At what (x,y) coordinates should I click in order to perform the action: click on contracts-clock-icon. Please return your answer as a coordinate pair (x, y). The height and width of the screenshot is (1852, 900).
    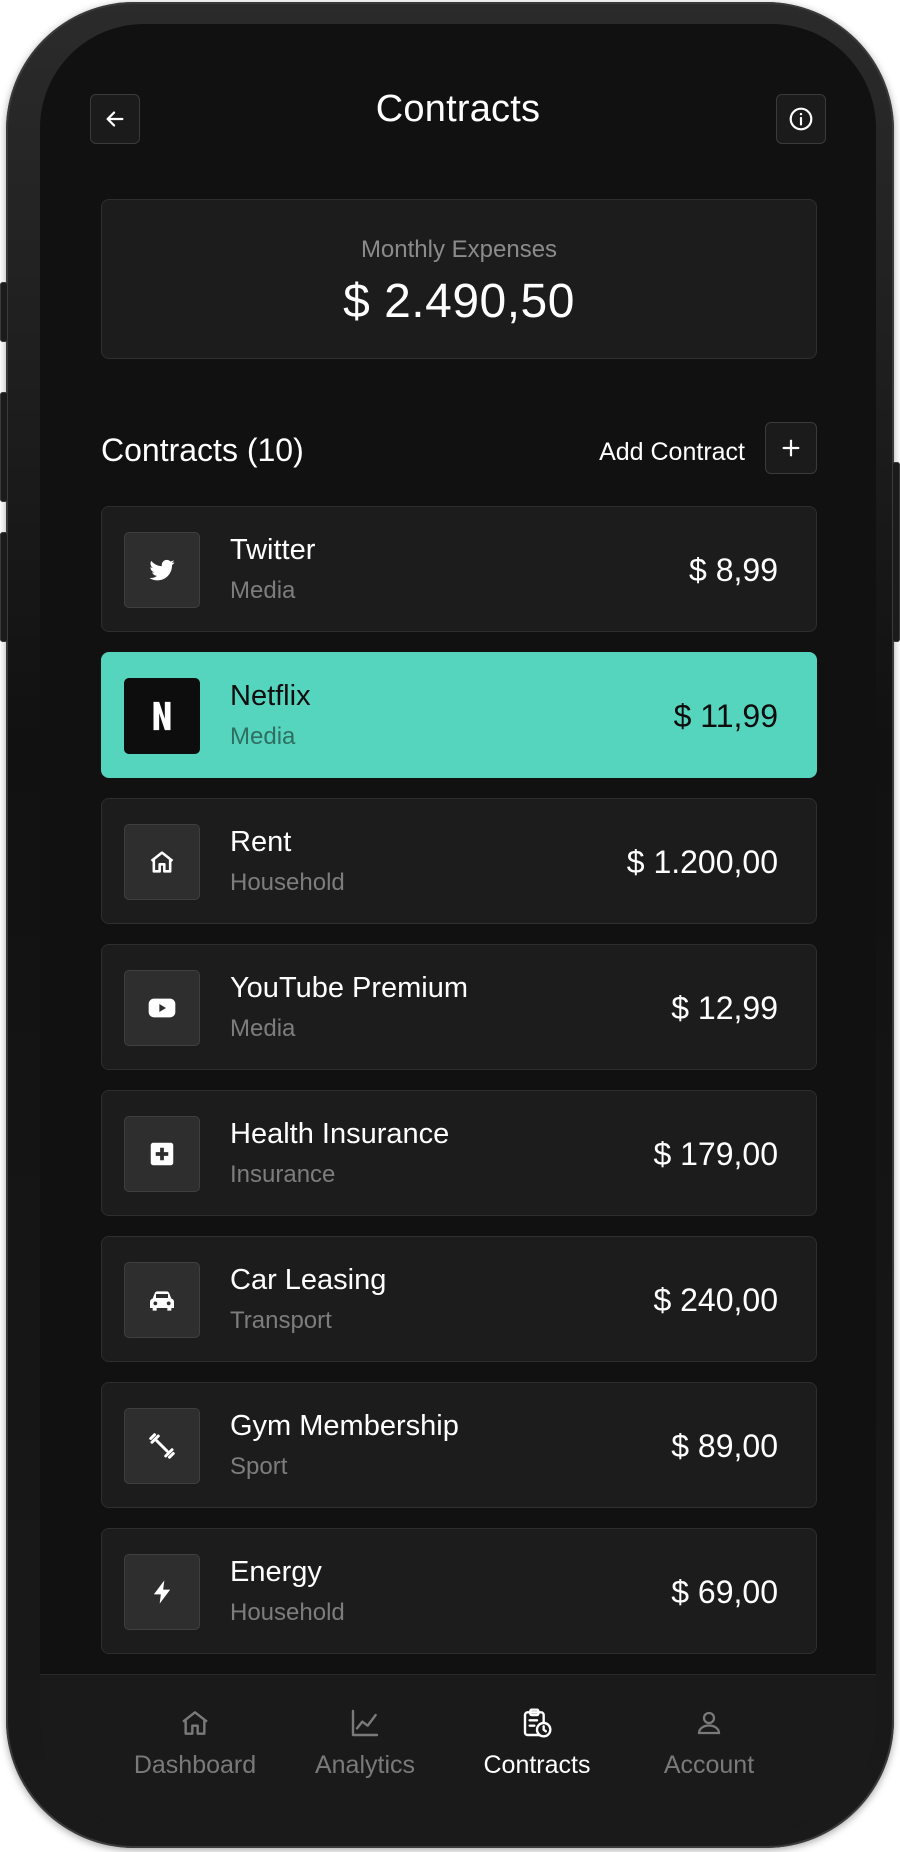
    Looking at the image, I should click on (537, 1723).